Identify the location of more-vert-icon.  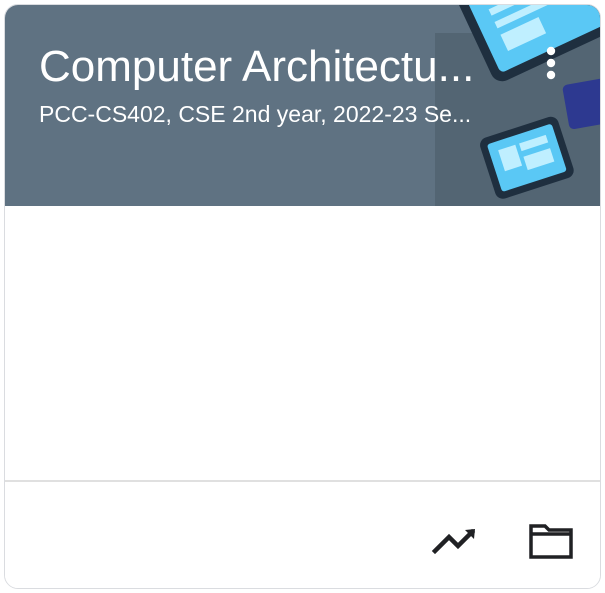
(551, 63).